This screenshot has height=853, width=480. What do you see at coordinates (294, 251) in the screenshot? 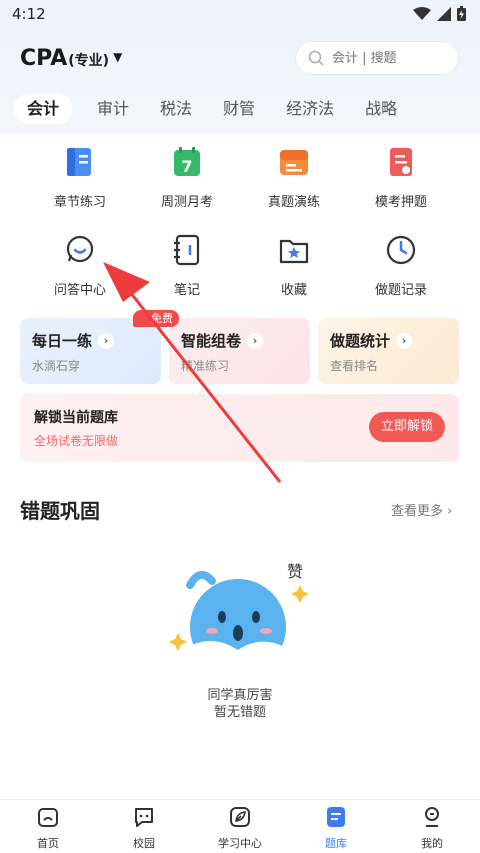
I see `star-folder-icon` at bounding box center [294, 251].